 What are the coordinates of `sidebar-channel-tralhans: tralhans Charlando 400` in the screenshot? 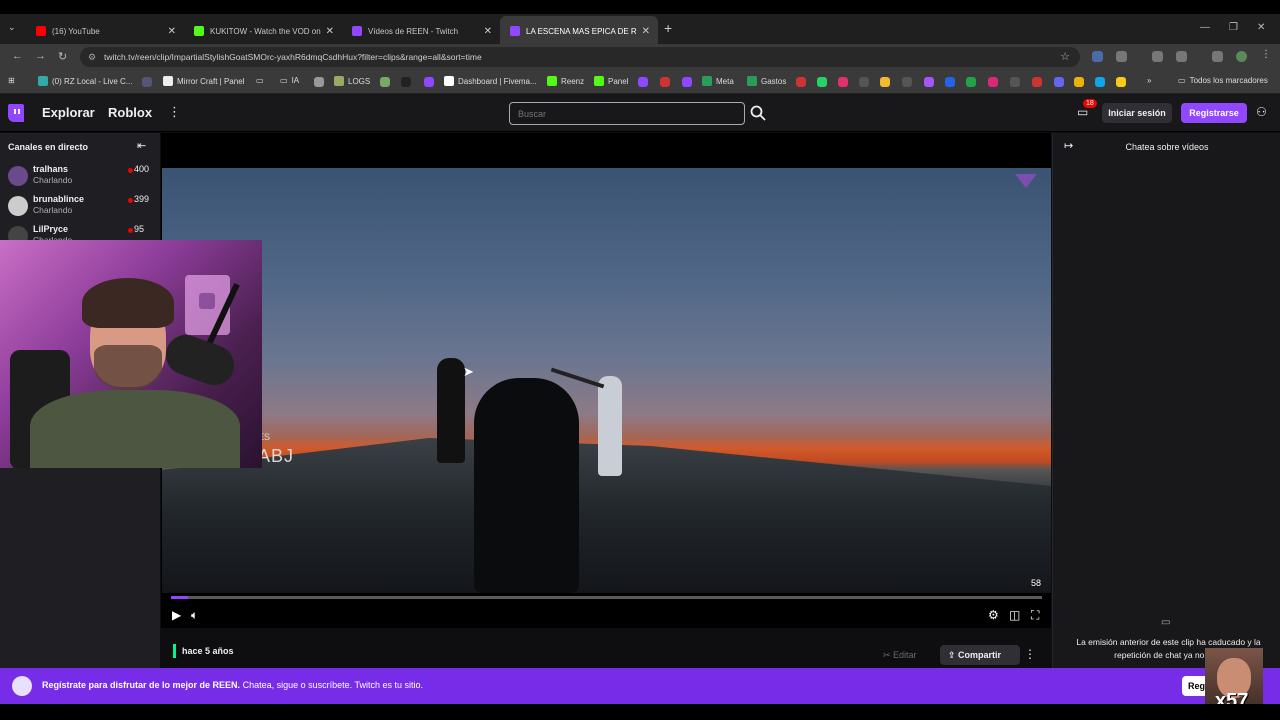 It's located at (80, 178).